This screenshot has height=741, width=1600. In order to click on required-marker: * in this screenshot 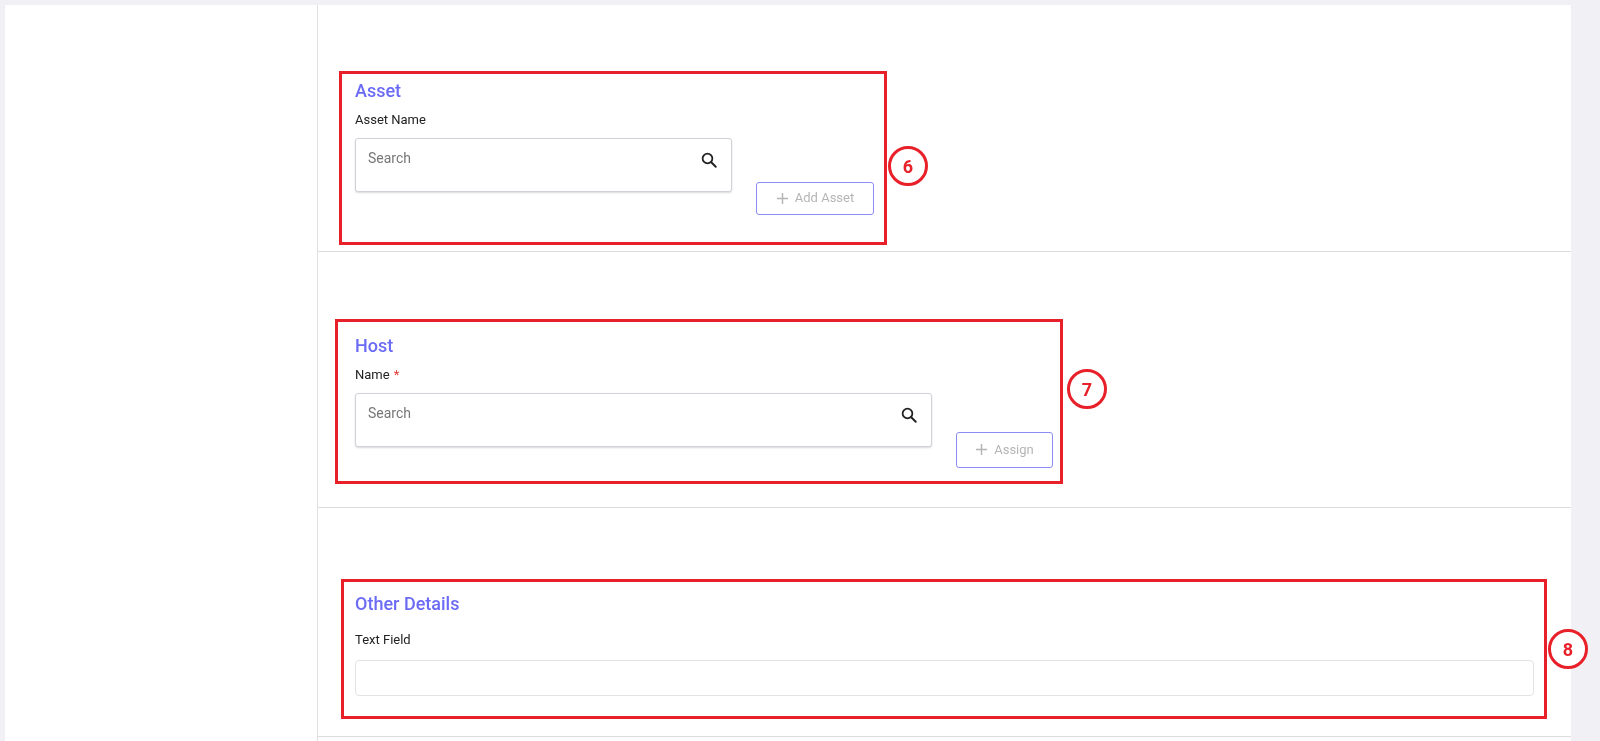, I will do `click(396, 375)`.